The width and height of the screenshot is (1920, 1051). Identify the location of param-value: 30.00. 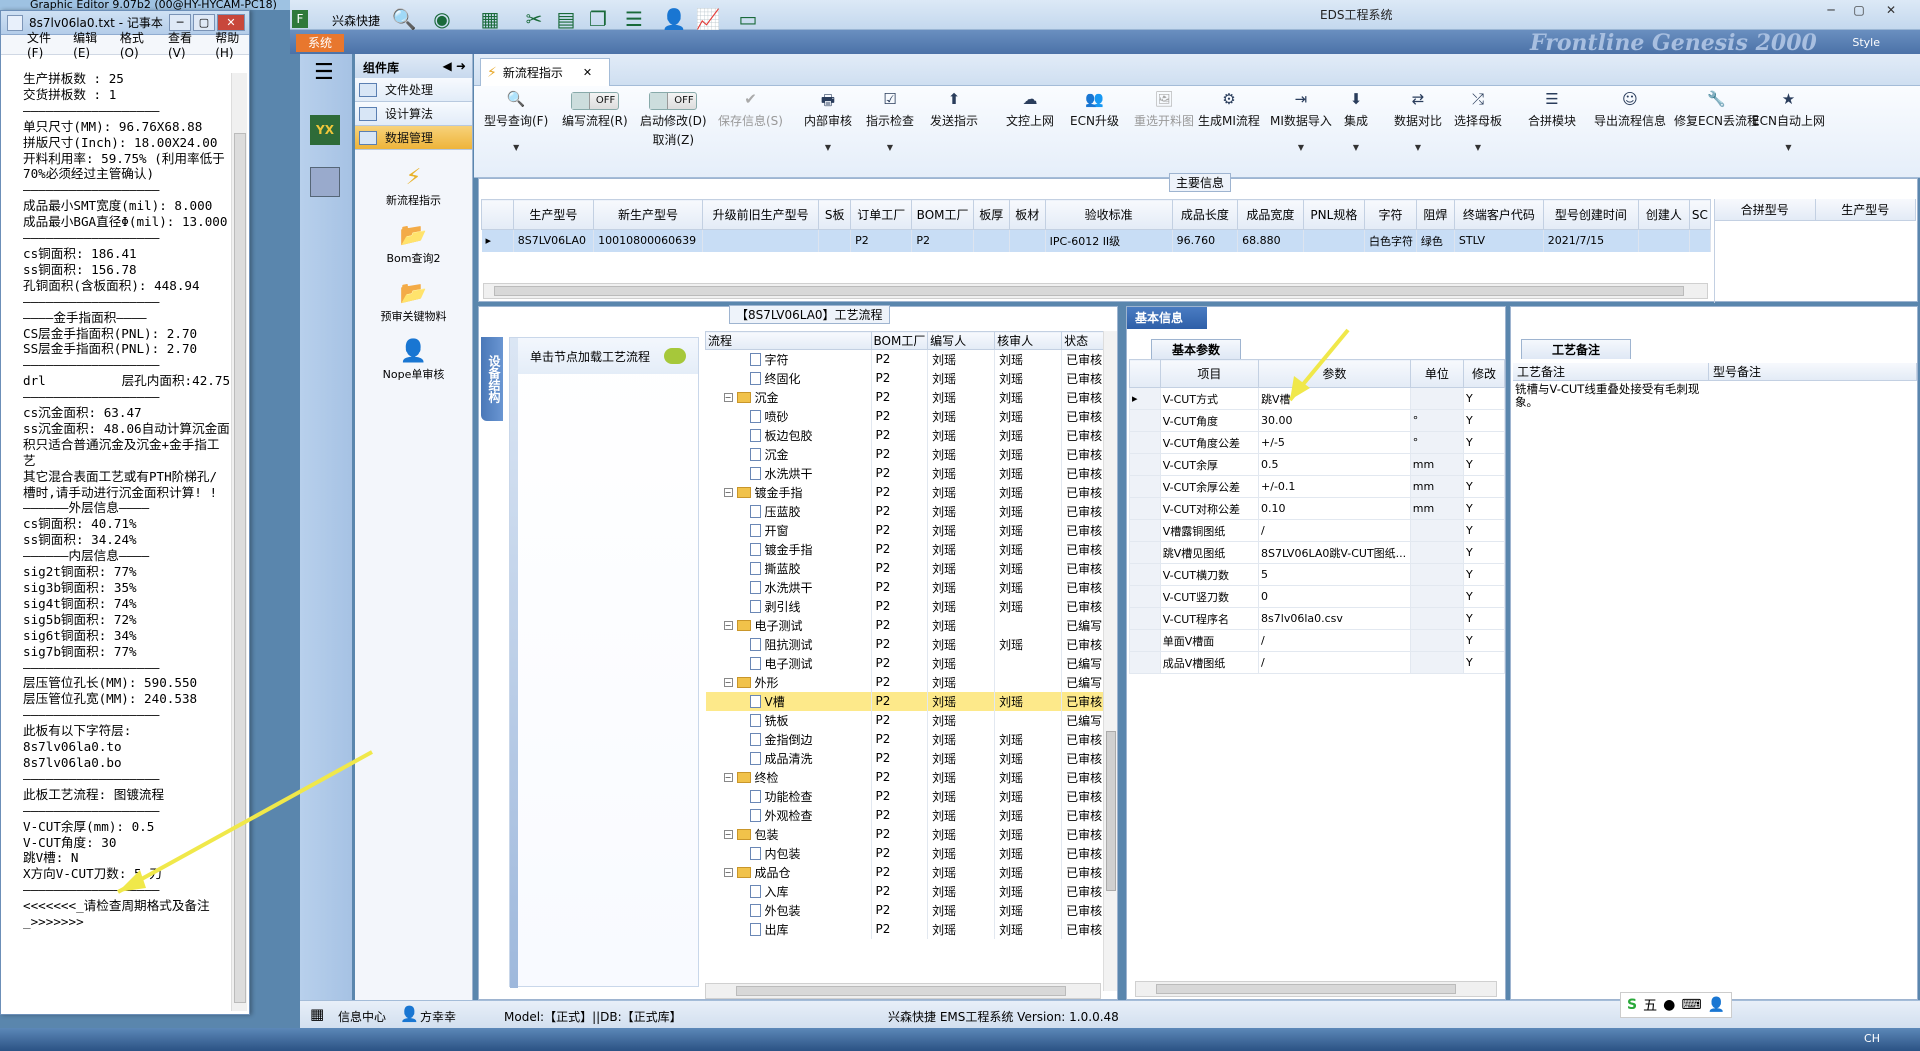
(1334, 420).